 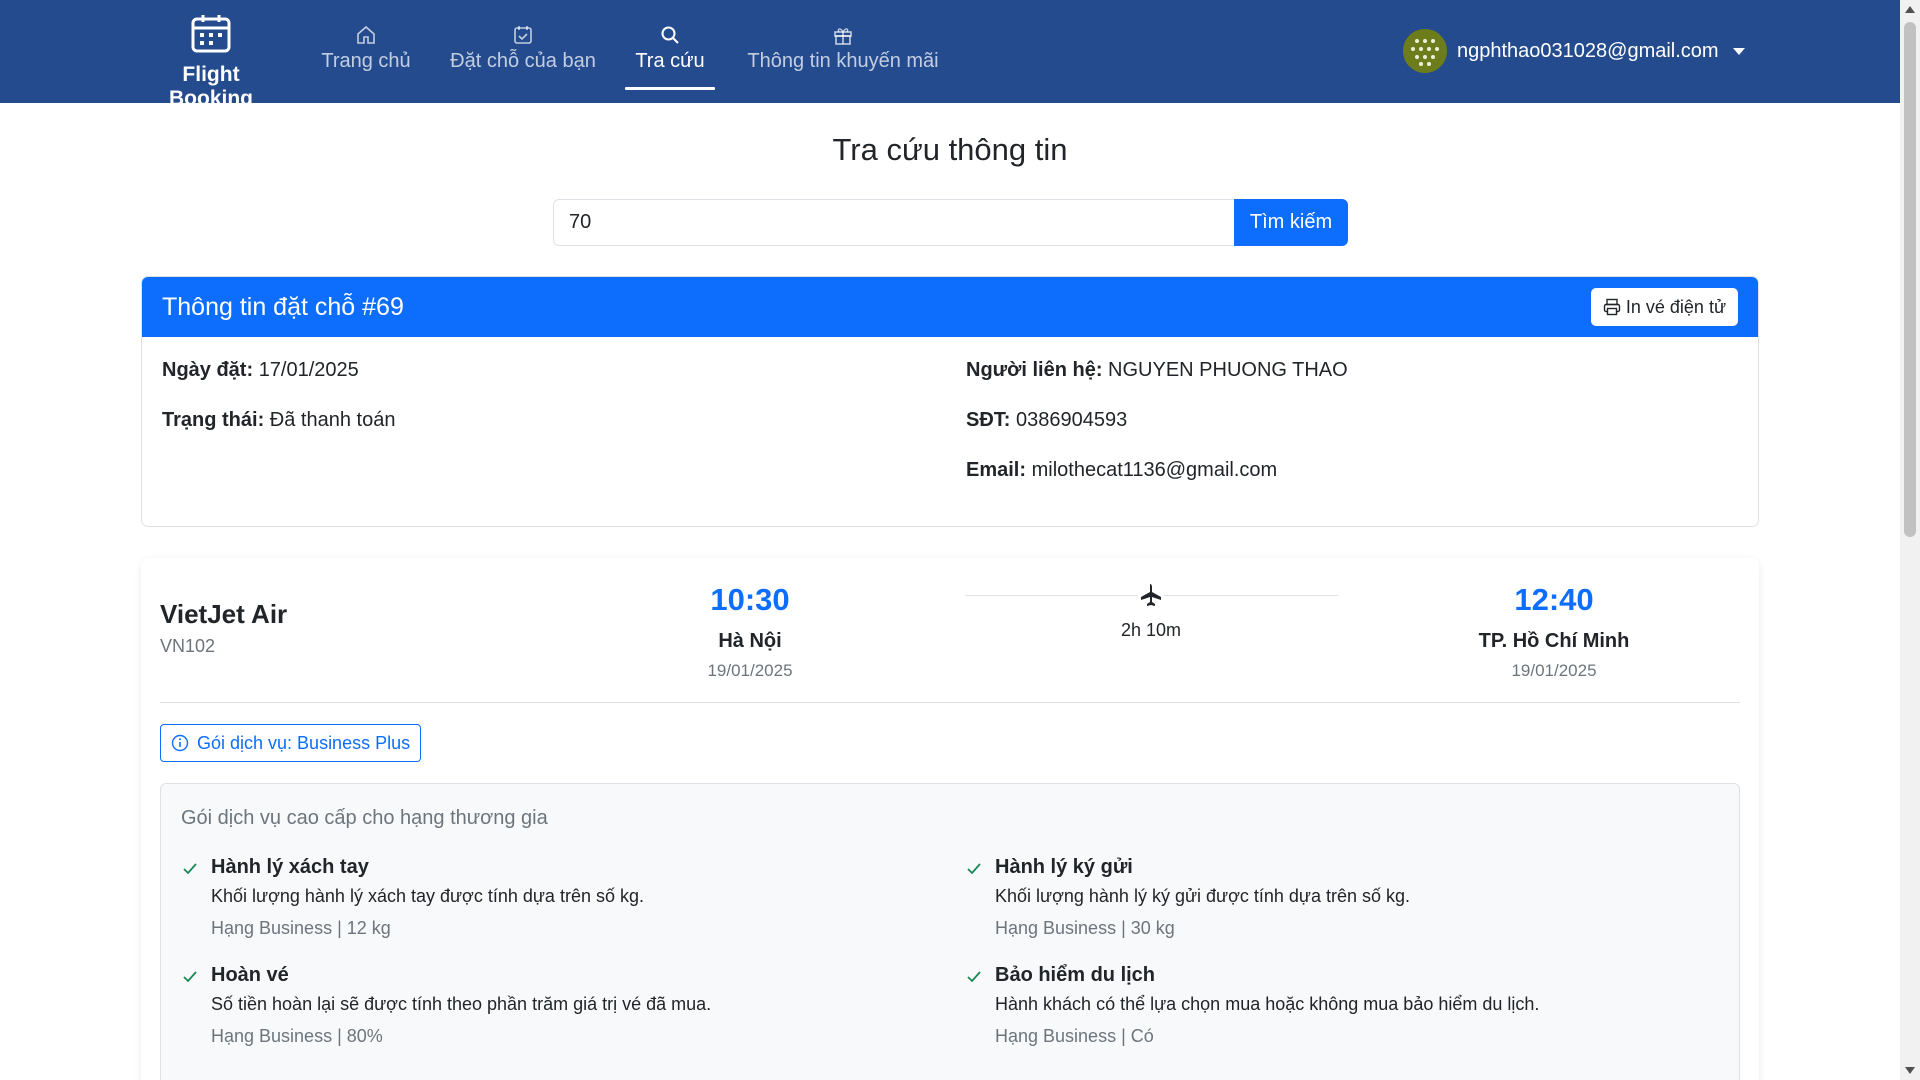 What do you see at coordinates (1738, 51) in the screenshot?
I see `caret-down-icon` at bounding box center [1738, 51].